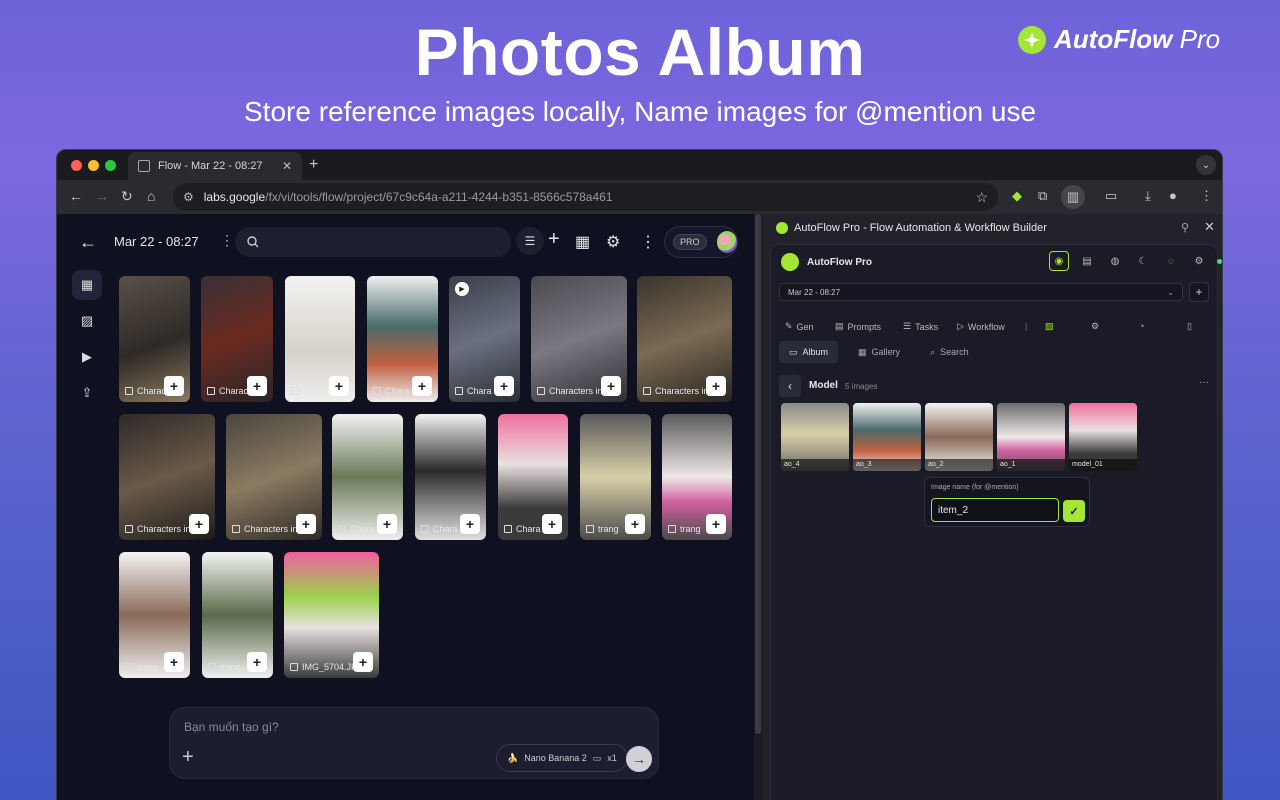  What do you see at coordinates (554, 239) in the screenshot?
I see `add-icon: +` at bounding box center [554, 239].